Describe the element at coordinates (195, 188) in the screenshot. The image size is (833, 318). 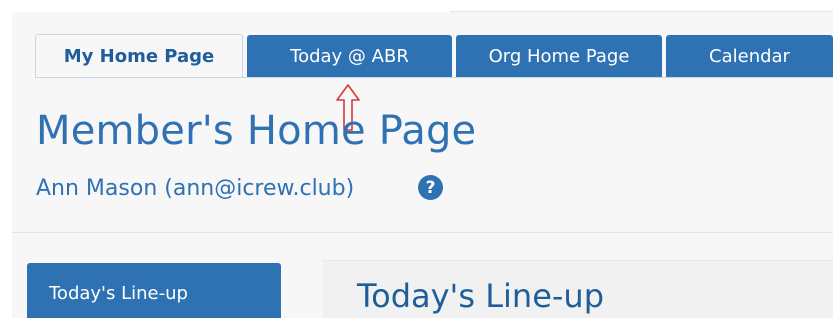
I see `user-identity: Ann Mason (ann@icrew.club)` at that location.